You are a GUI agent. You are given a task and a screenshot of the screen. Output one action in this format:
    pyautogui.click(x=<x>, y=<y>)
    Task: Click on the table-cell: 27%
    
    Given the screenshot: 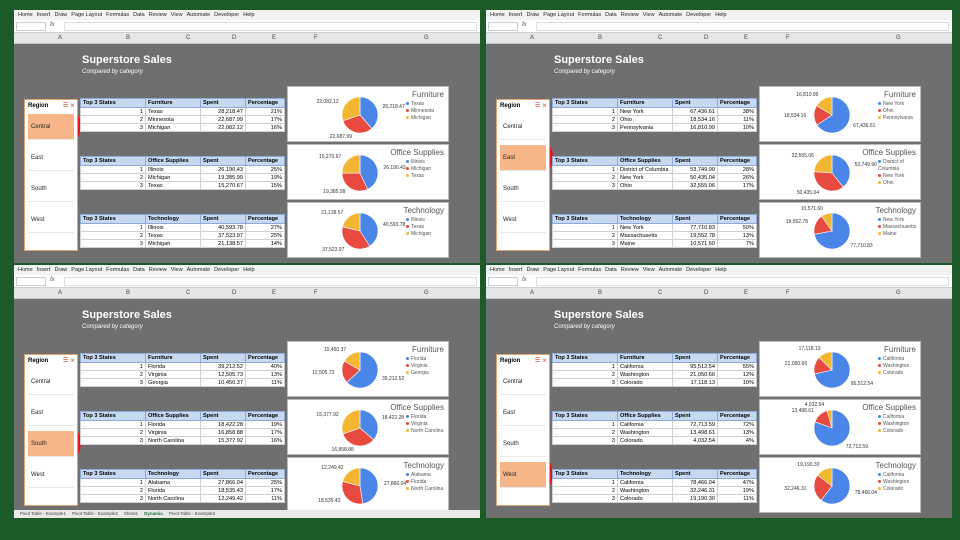 What is the action you would take?
    pyautogui.click(x=265, y=227)
    